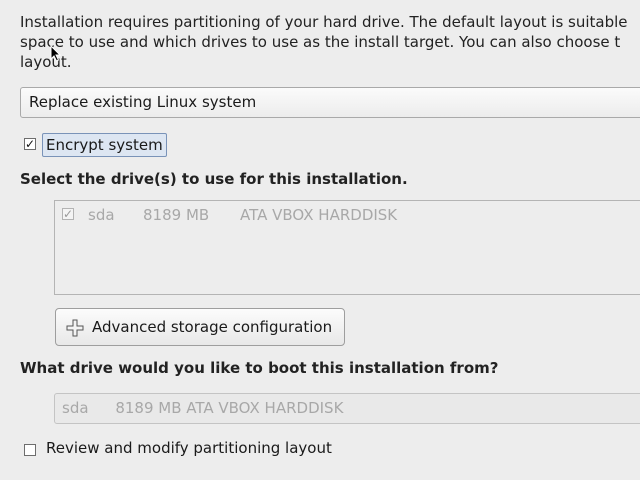 Image resolution: width=640 pixels, height=480 pixels. I want to click on plus-icon, so click(75, 328).